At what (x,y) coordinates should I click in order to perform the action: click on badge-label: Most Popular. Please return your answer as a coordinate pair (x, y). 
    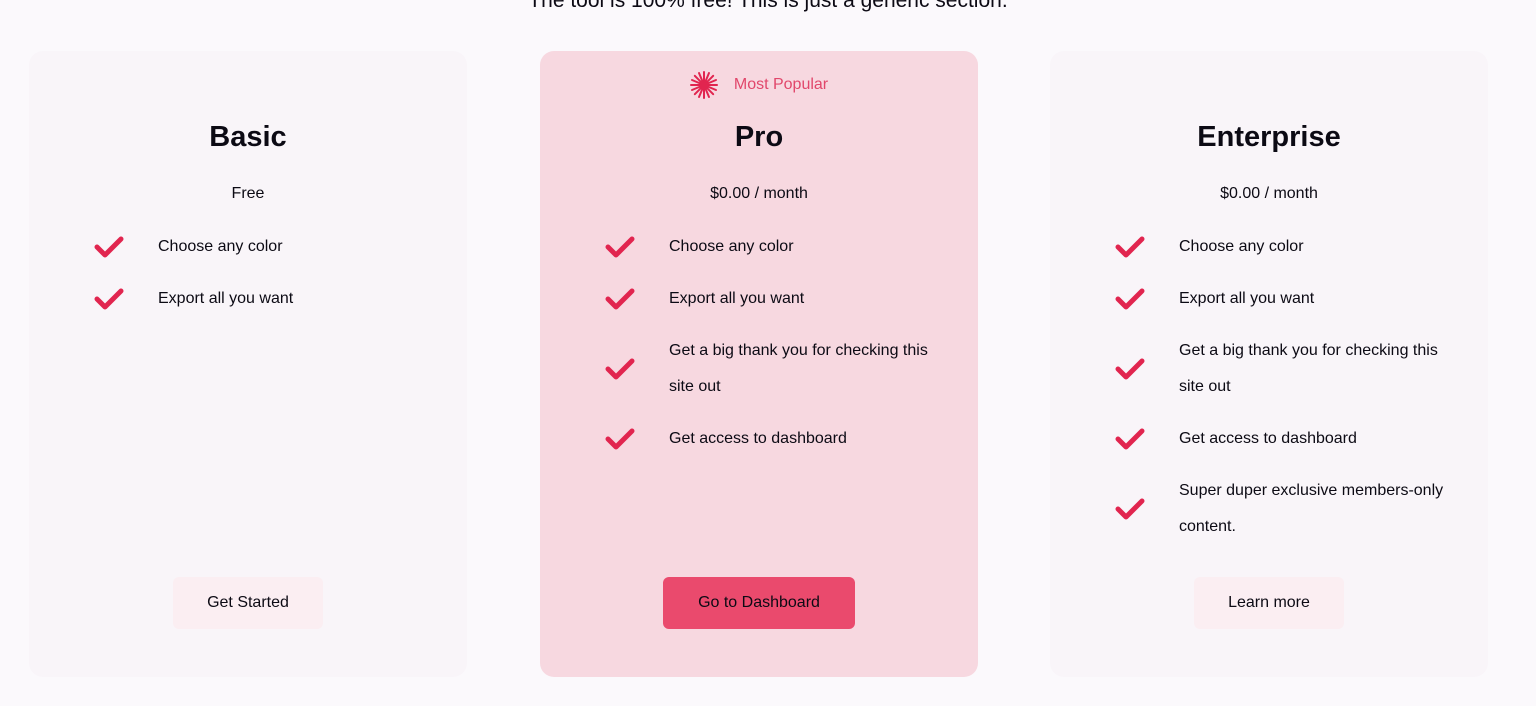
    Looking at the image, I should click on (781, 84).